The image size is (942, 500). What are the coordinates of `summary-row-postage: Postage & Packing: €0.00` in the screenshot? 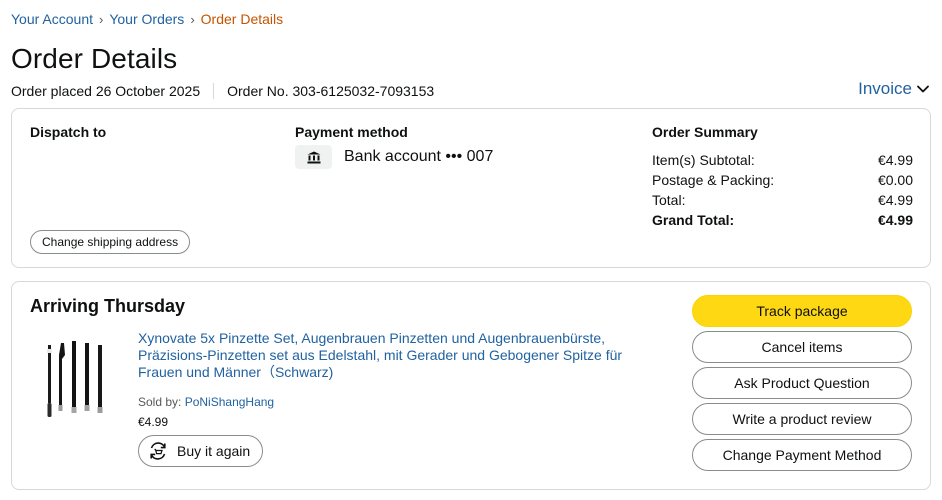 It's located at (782, 180).